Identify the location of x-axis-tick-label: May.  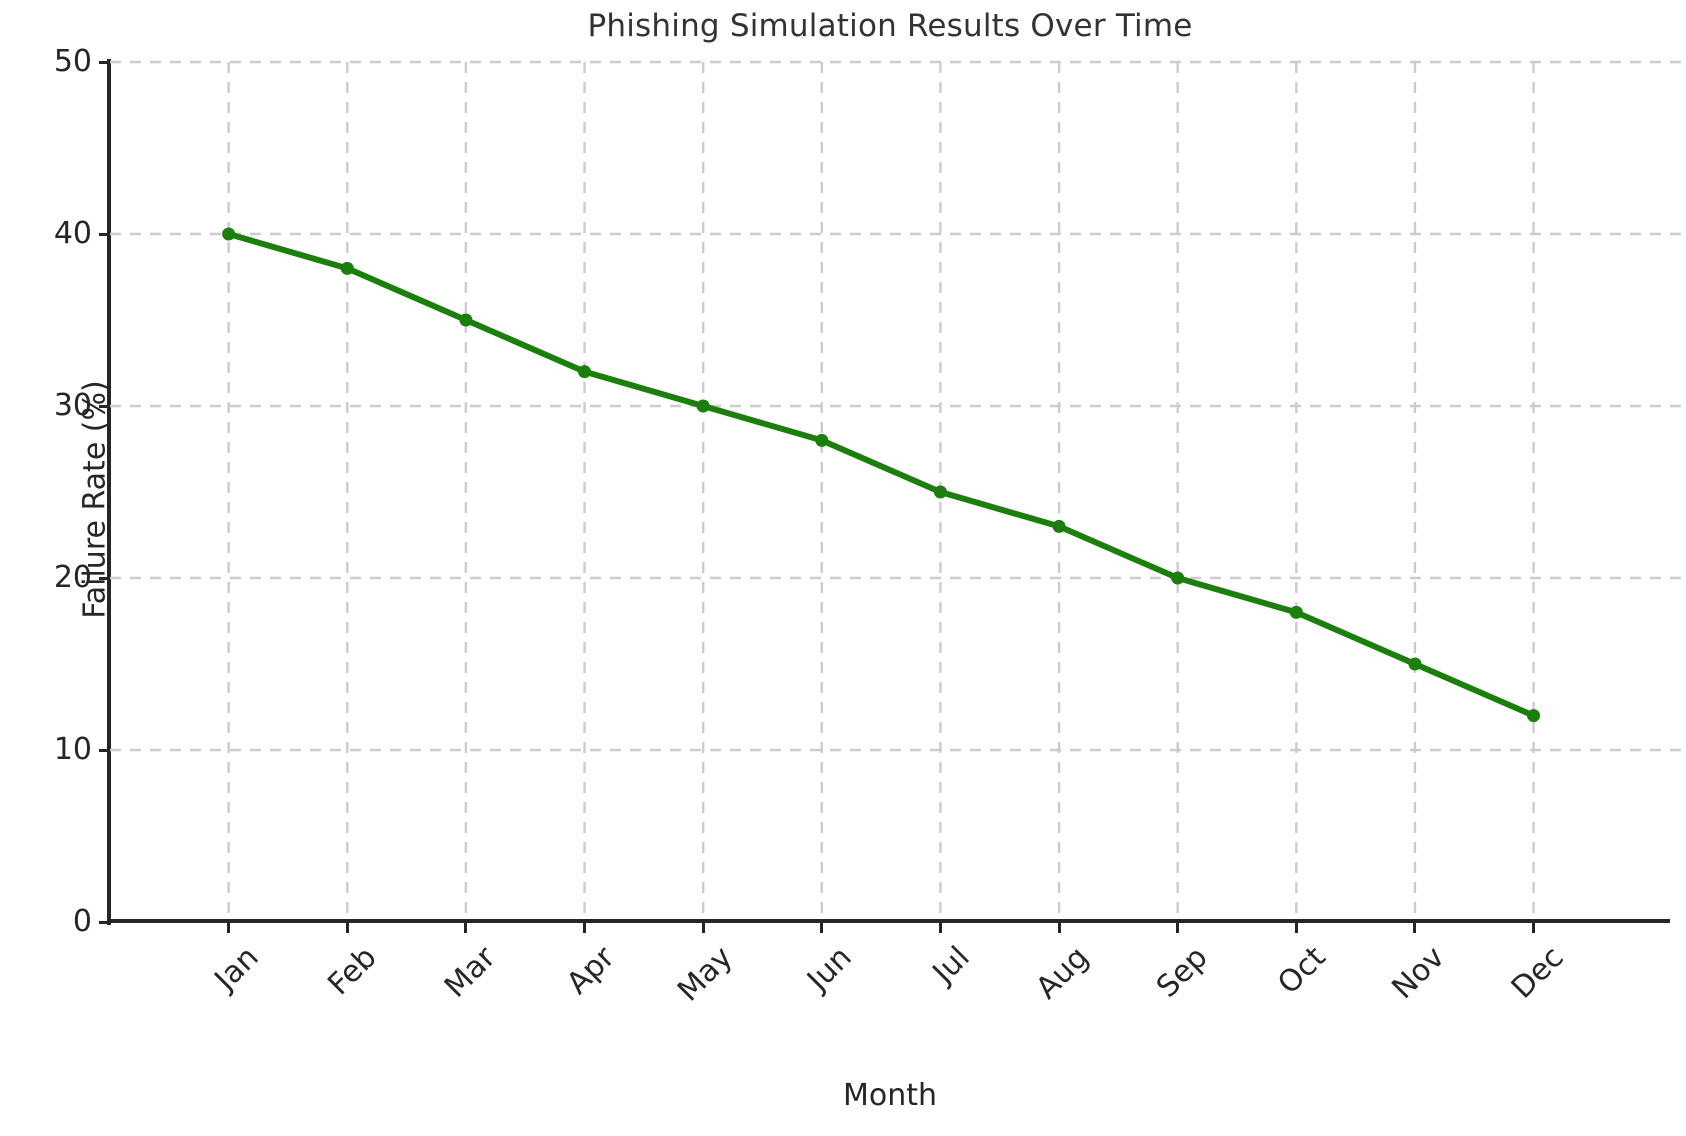
(705, 974).